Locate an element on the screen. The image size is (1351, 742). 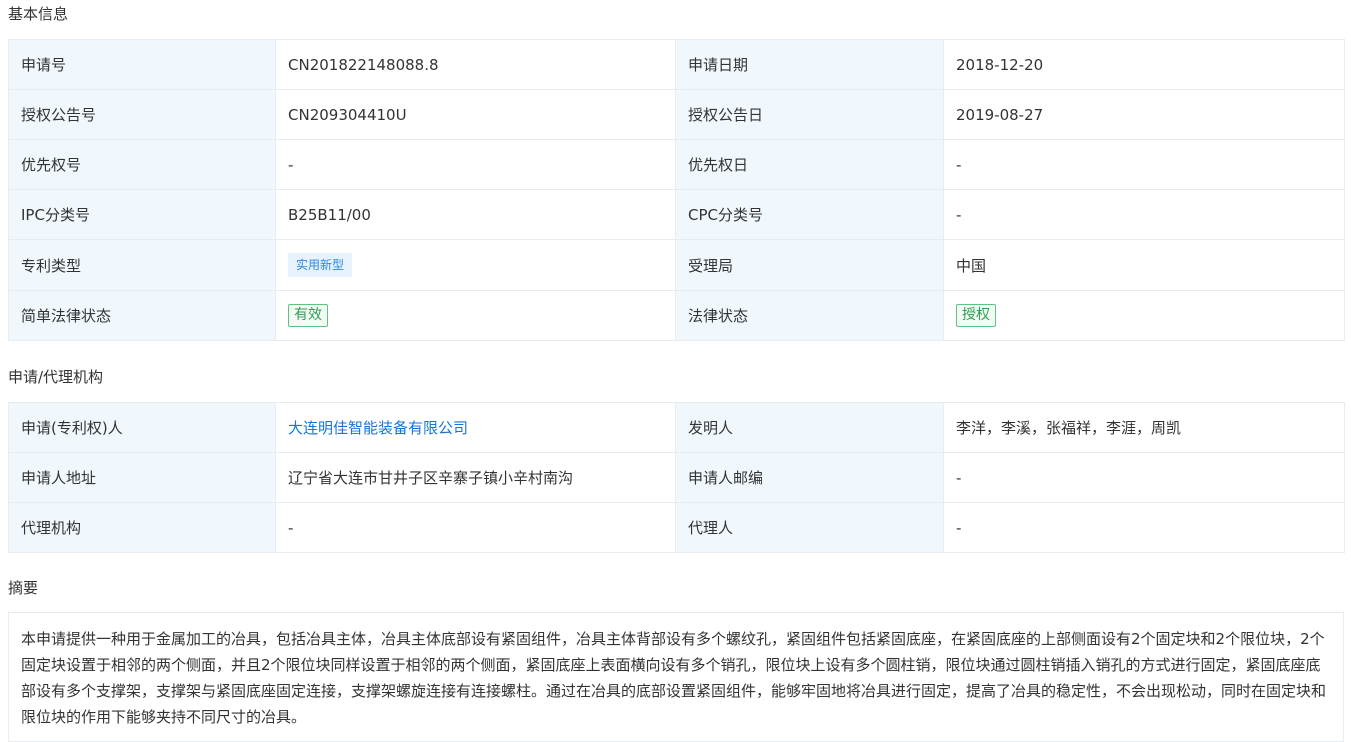
table-row: 代理机构 - 代理人 - is located at coordinates (676, 527).